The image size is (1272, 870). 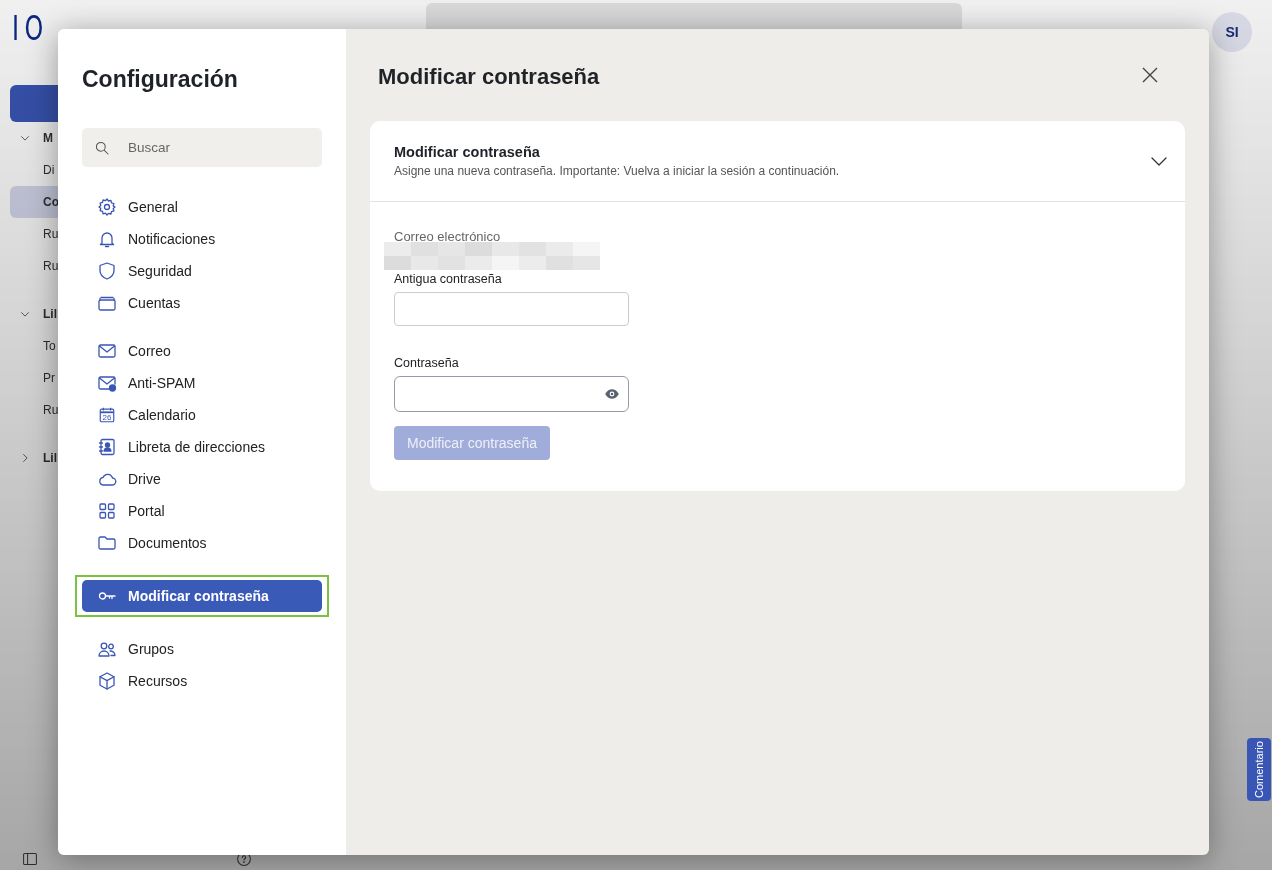 I want to click on settings-nav-item: Correo, so click(x=202, y=351).